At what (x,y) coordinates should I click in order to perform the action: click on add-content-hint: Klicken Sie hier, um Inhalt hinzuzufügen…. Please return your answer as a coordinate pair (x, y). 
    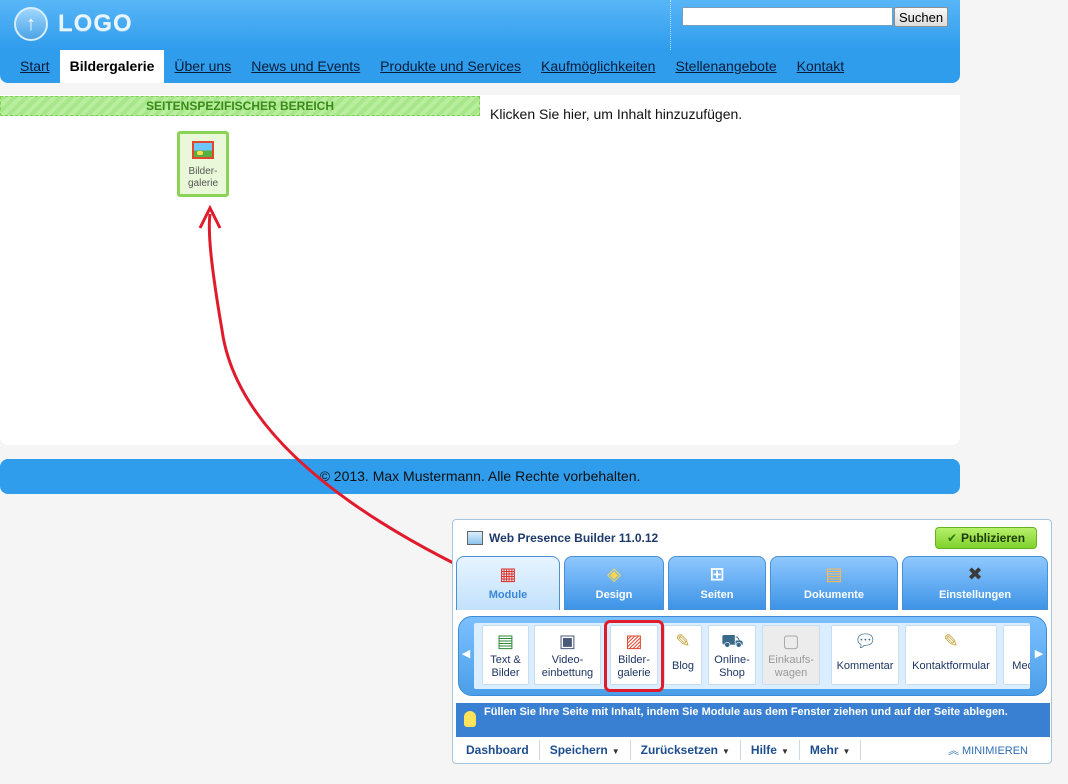
    Looking at the image, I should click on (616, 114).